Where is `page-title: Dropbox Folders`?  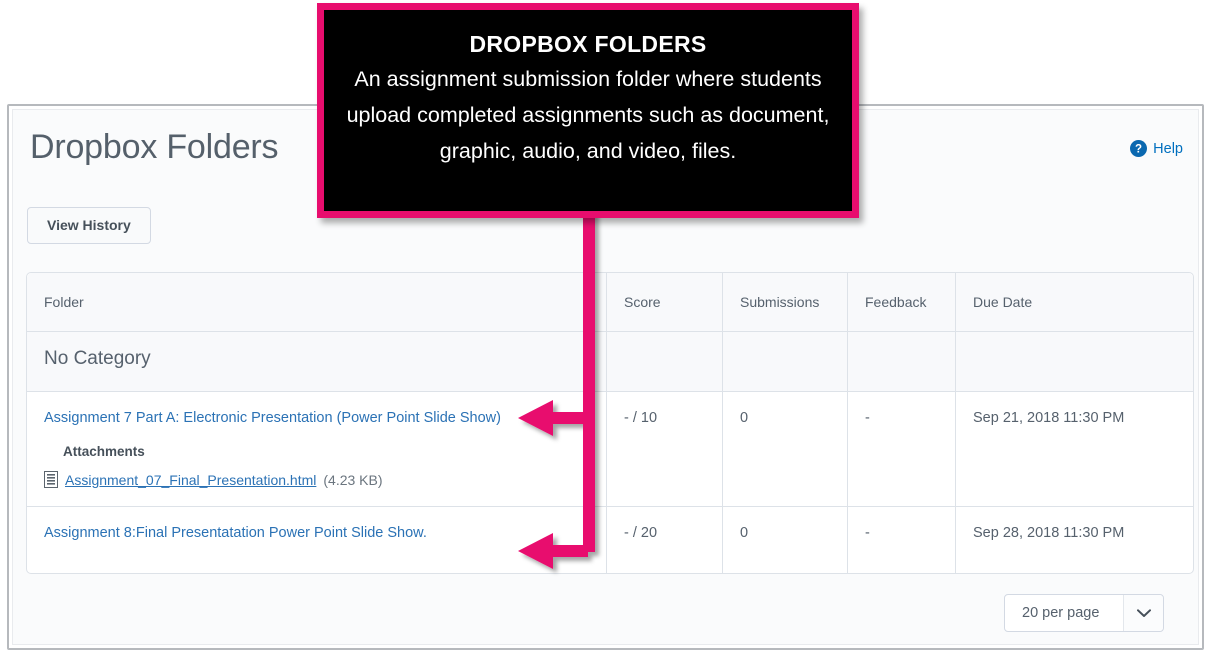 page-title: Dropbox Folders is located at coordinates (154, 147).